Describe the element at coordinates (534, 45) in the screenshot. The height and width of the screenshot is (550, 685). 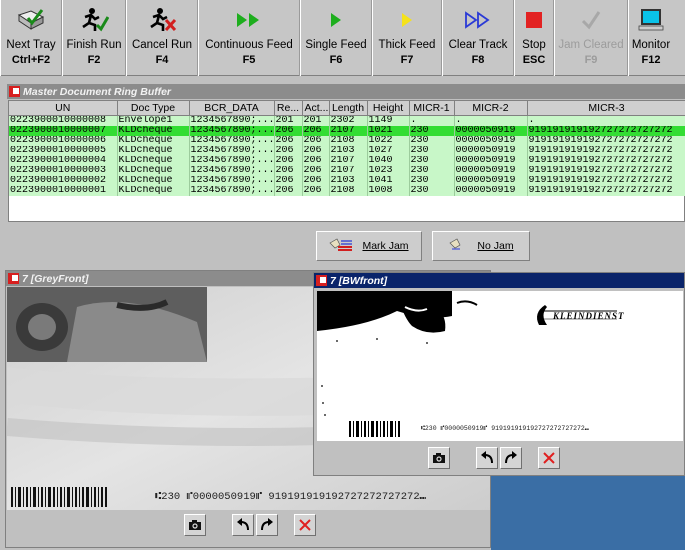
I see `stop-label: Stop` at that location.